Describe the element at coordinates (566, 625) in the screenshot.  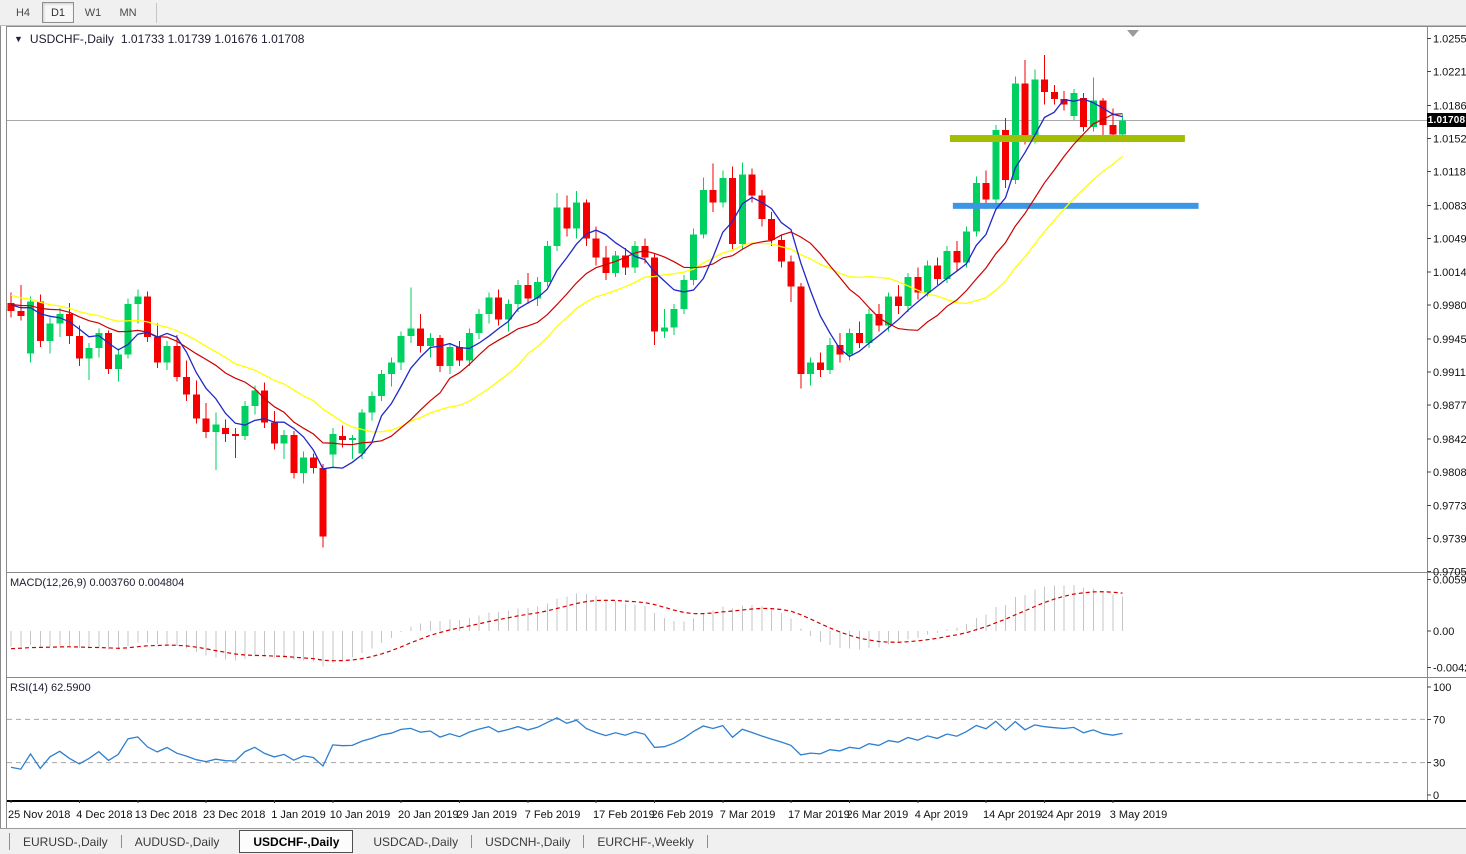
I see `macd-histogram` at that location.